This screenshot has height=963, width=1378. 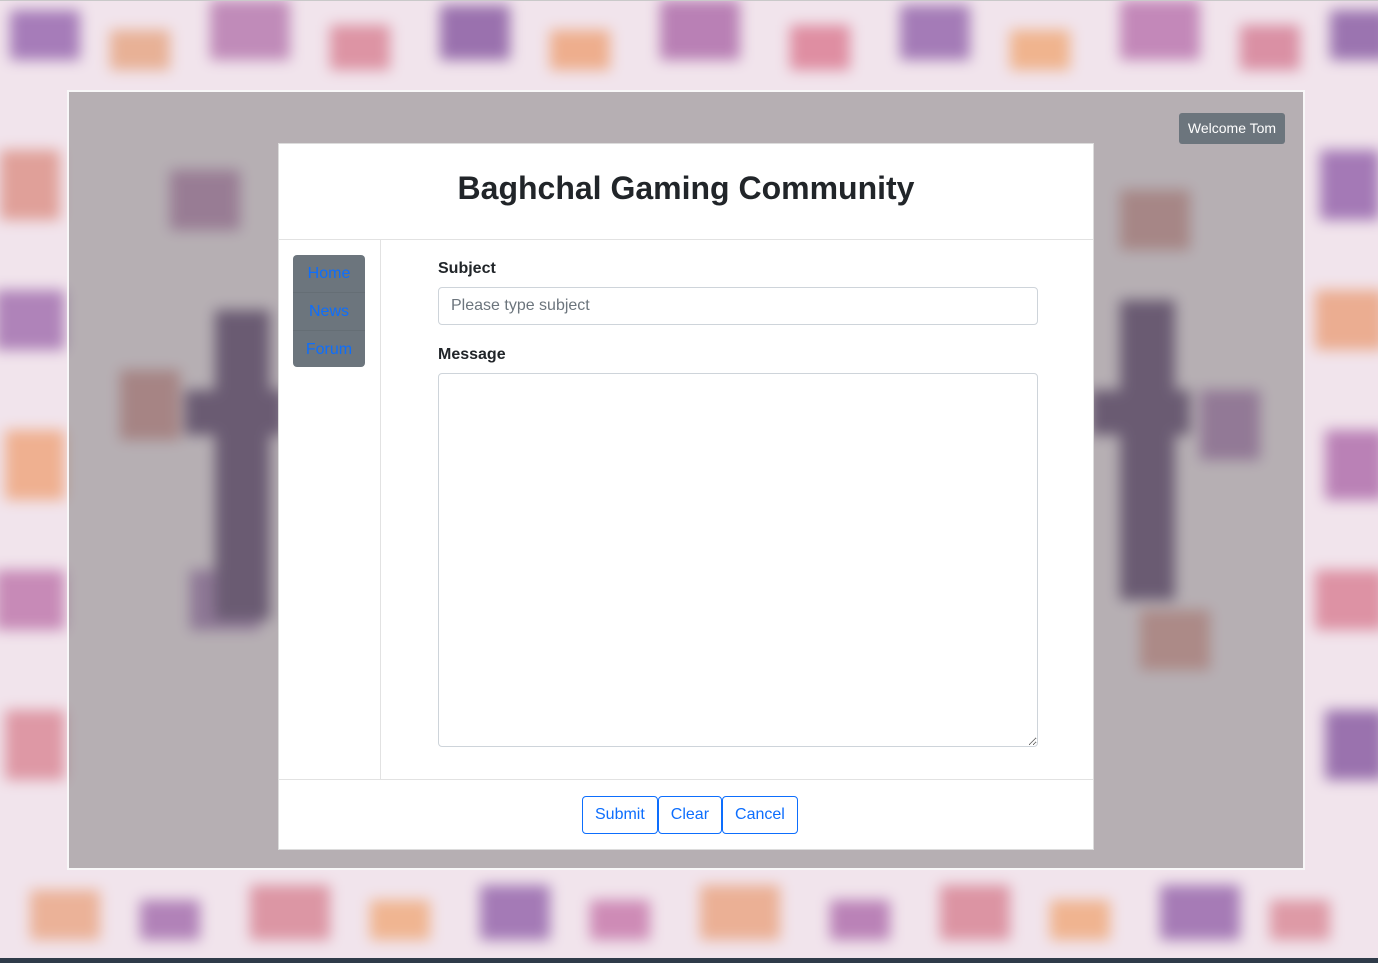 I want to click on card-header: Baghchal Gaming Community, so click(x=686, y=192).